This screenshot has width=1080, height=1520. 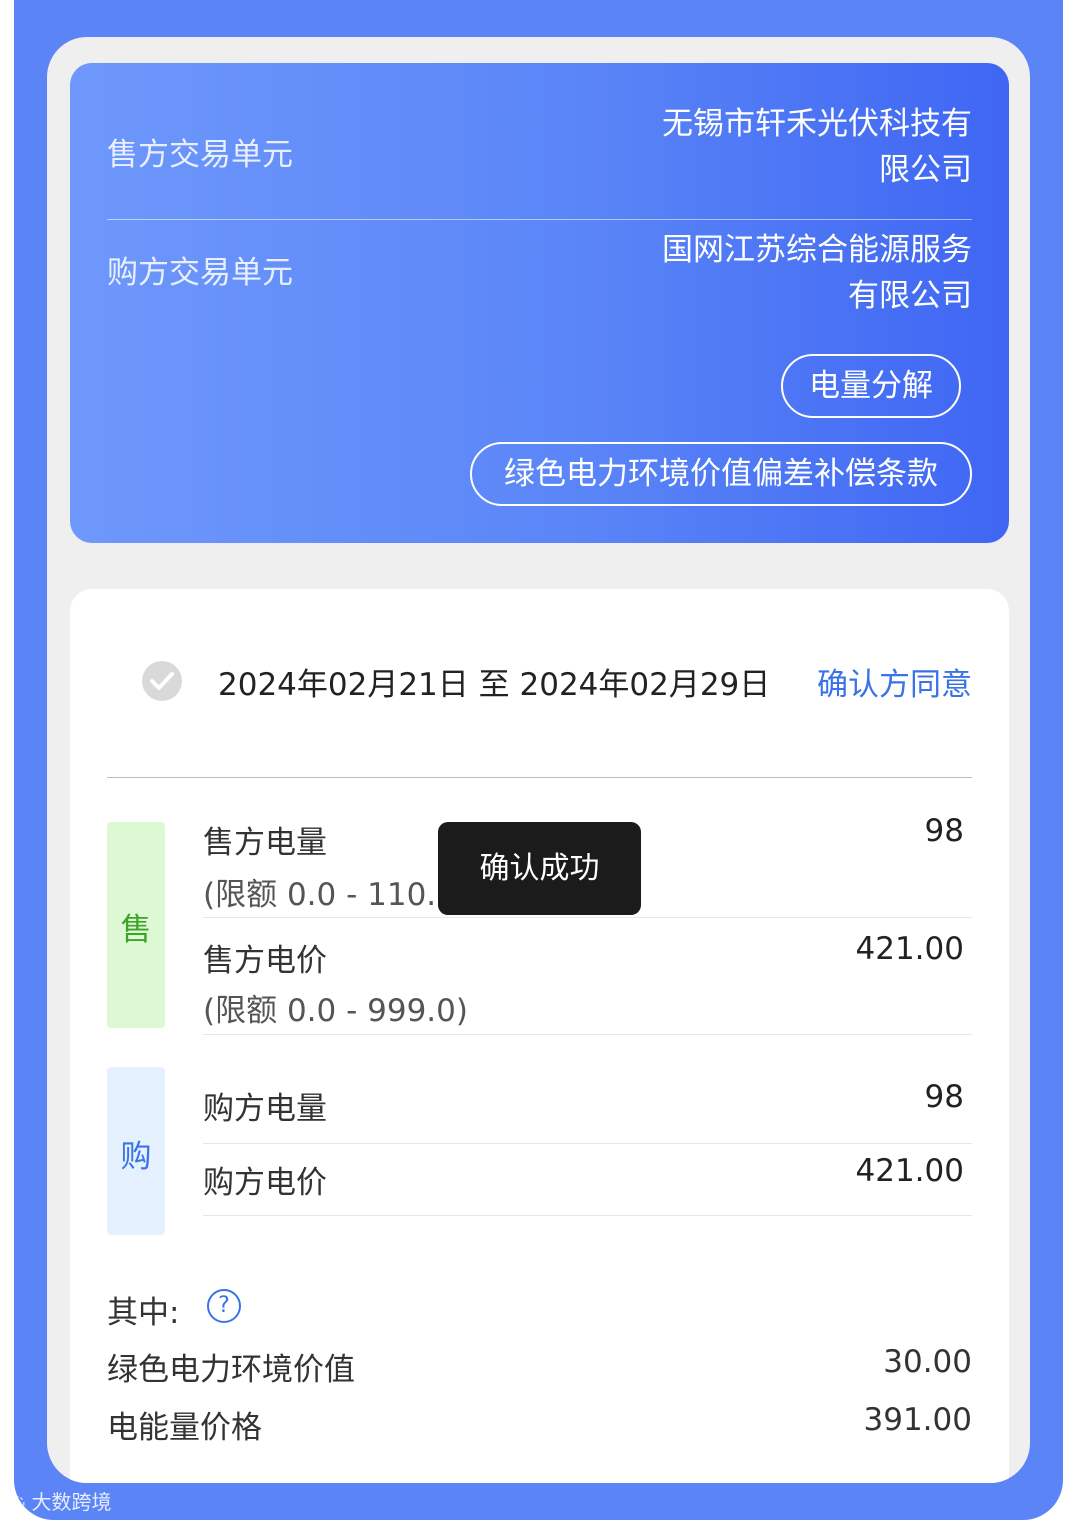 What do you see at coordinates (231, 1370) in the screenshot?
I see `green-value-label: 绿色电力环境价值` at bounding box center [231, 1370].